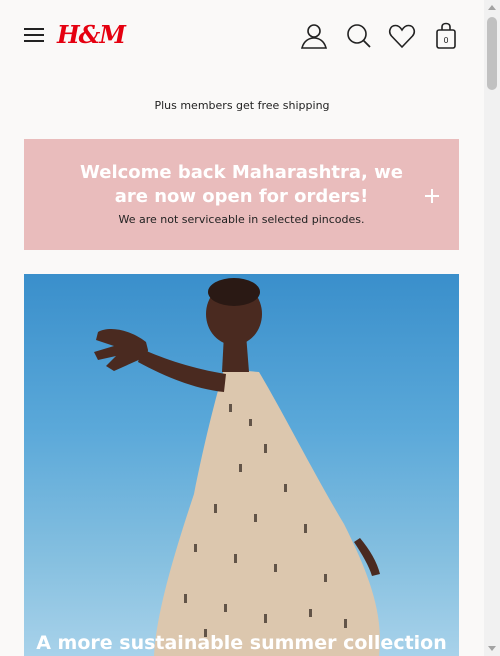 This screenshot has height=656, width=500. I want to click on account-icon, so click(314, 36).